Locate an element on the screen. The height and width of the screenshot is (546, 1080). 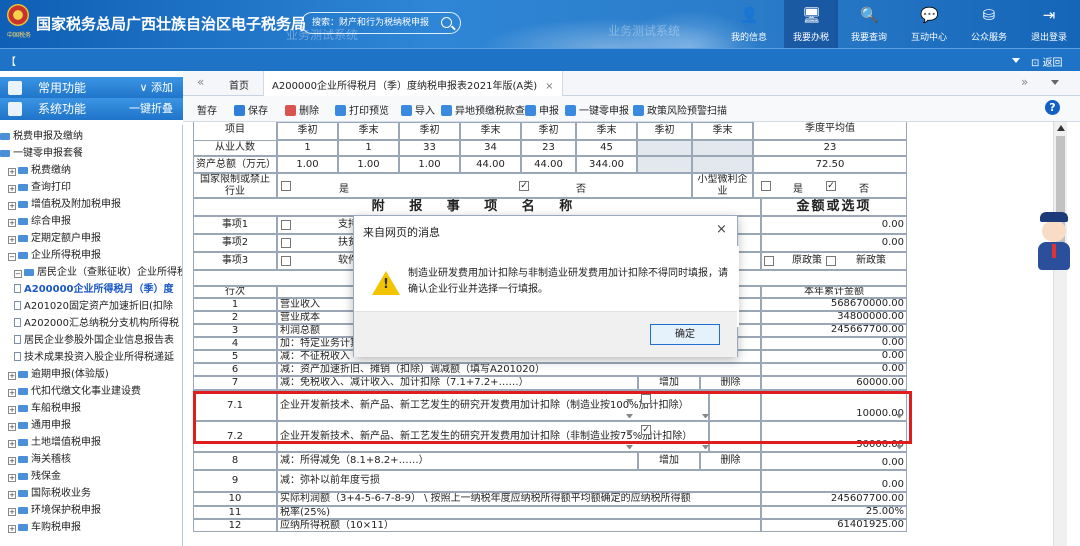
tree-item: 一键零申报套餐 is located at coordinates (41, 154).